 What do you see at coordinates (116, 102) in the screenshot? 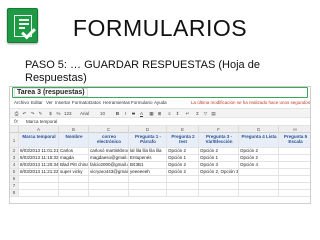
I see `menu-herramientas: Herramientas` at bounding box center [116, 102].